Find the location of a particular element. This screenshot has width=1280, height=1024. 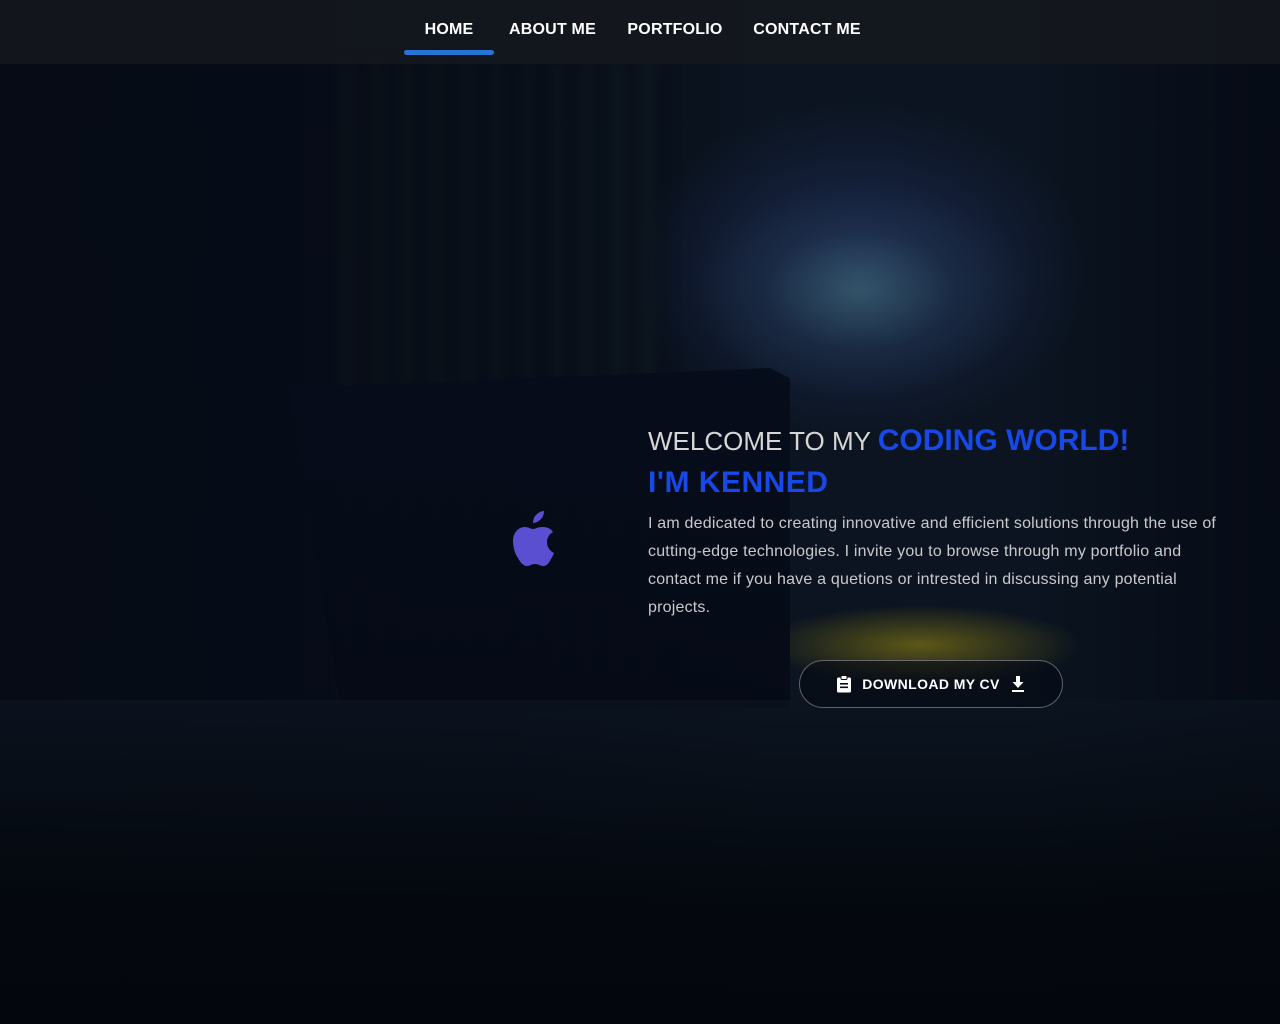

nav-item-portfolio: PORTFOLIO is located at coordinates (675, 32).